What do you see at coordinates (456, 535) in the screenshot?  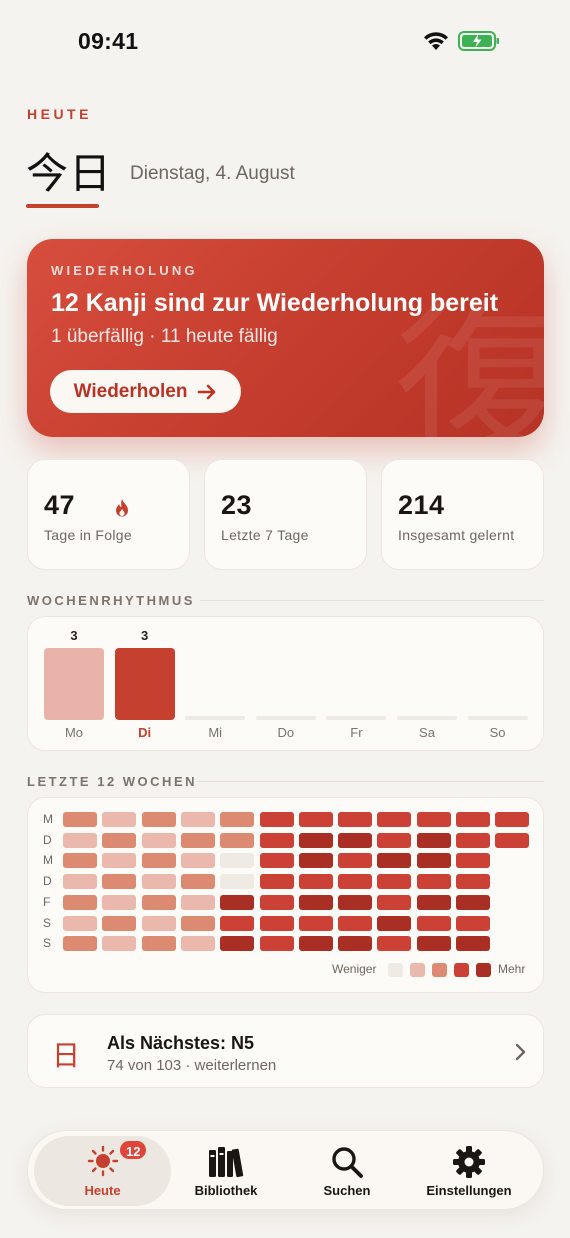 I see `stat-caption: Insgesamt gelernt` at bounding box center [456, 535].